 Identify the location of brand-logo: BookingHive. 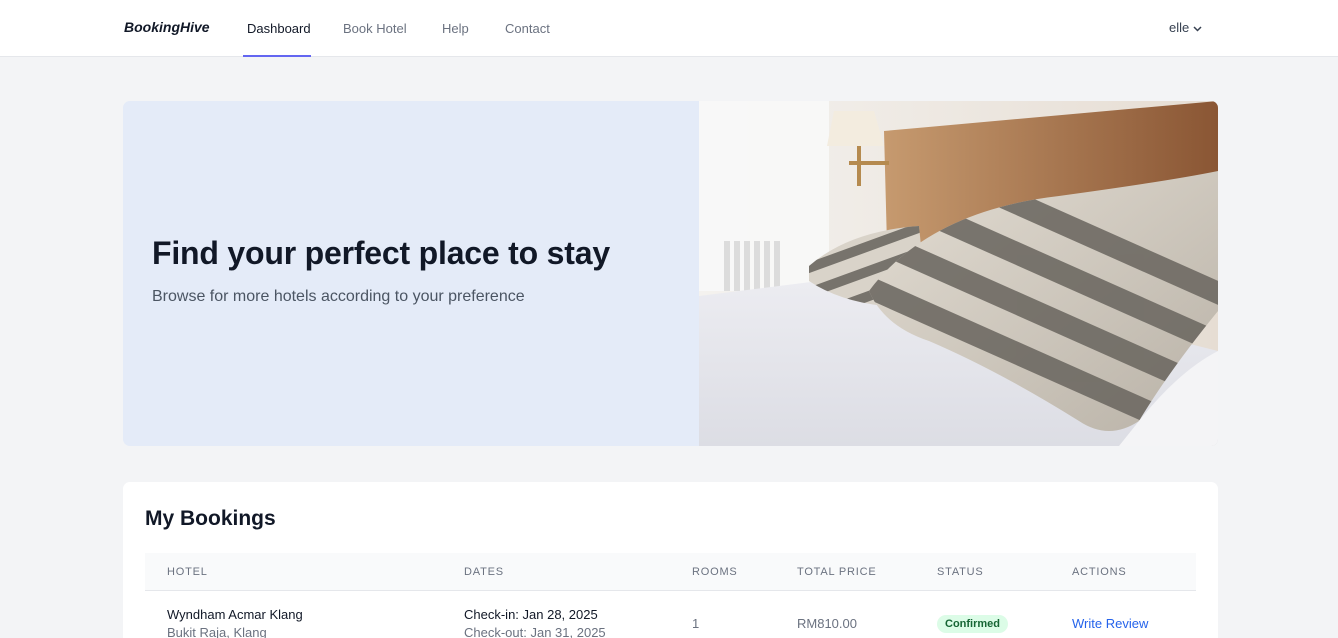
(167, 27).